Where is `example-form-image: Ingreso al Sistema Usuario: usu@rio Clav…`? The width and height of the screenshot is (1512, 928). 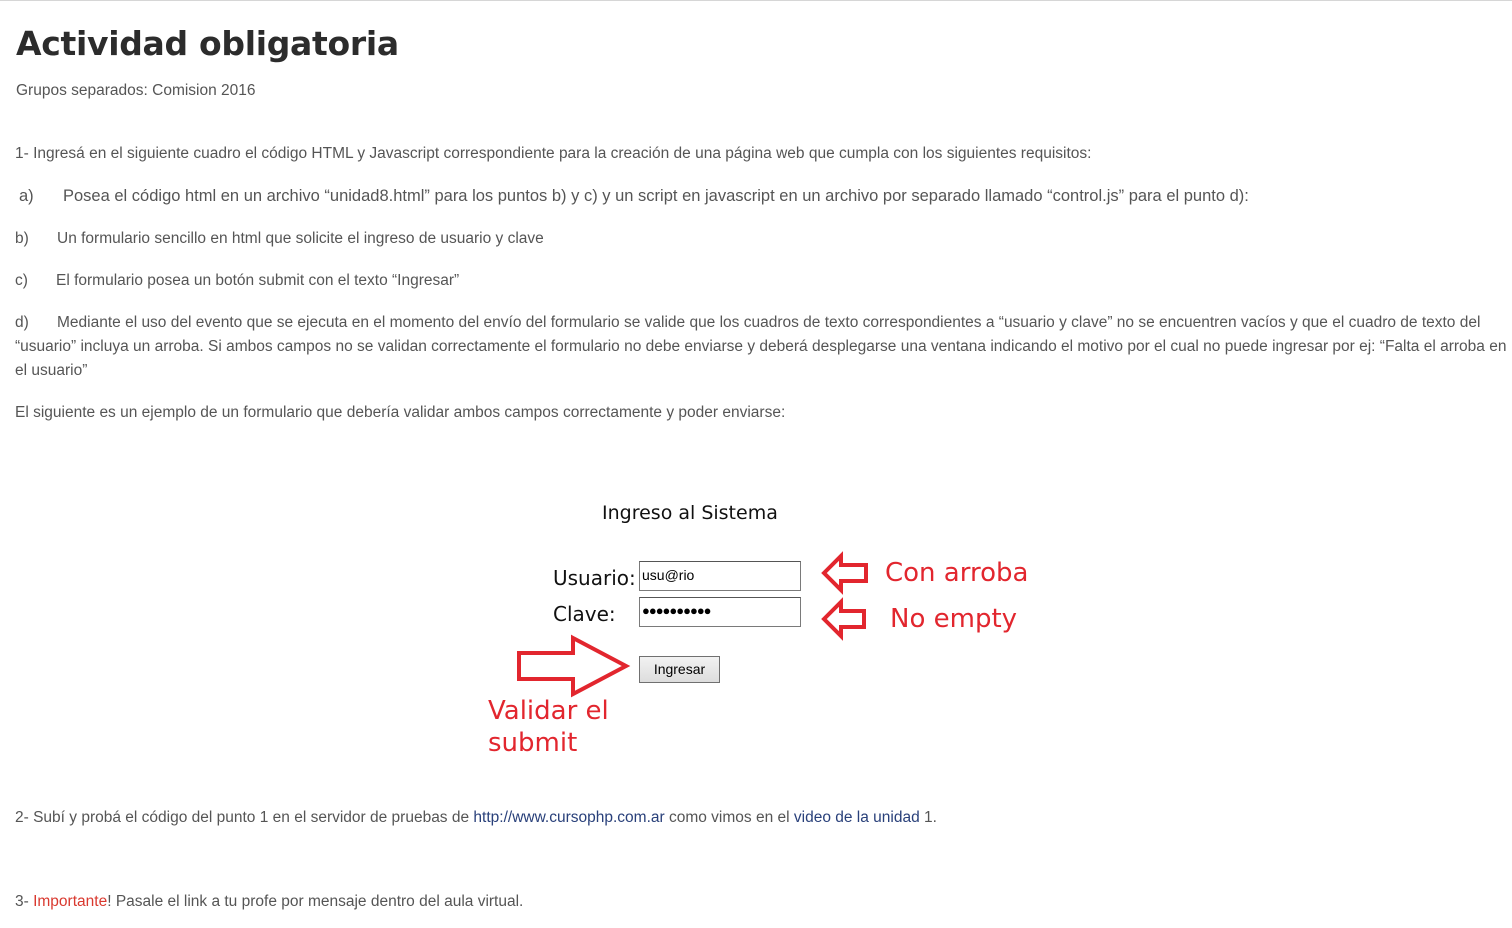 example-form-image: Ingreso al Sistema Usuario: usu@rio Clav… is located at coordinates (760, 630).